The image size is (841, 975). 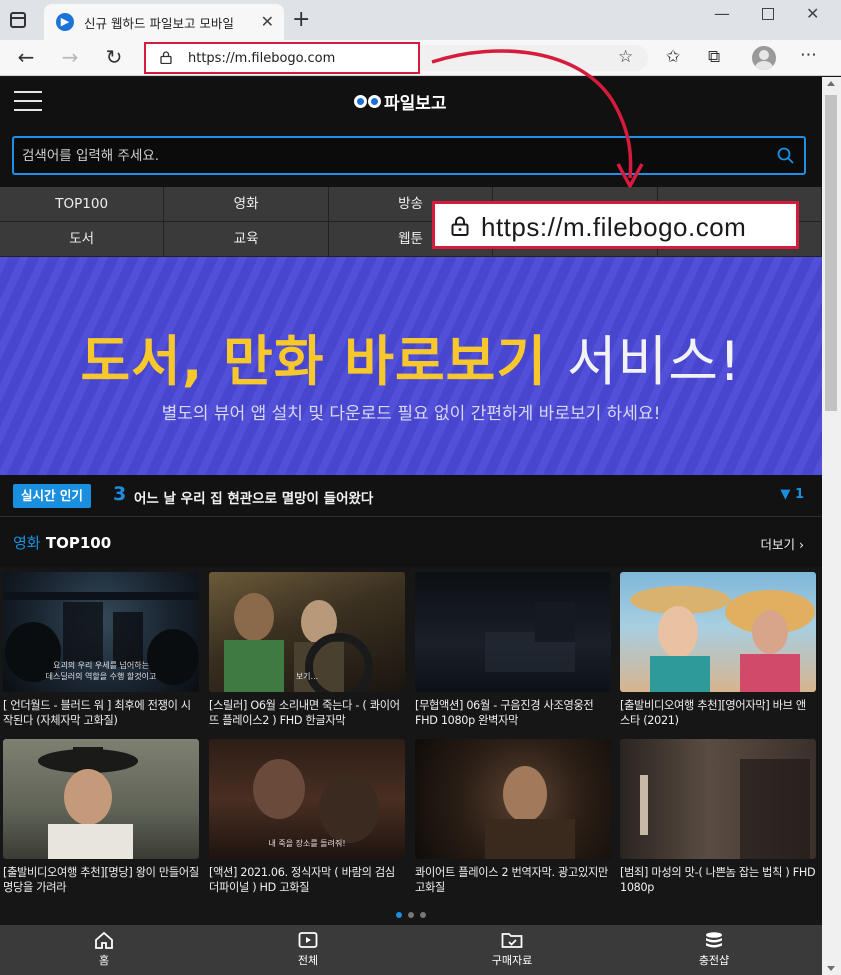 What do you see at coordinates (512, 940) in the screenshot?
I see `folder-check-icon` at bounding box center [512, 940].